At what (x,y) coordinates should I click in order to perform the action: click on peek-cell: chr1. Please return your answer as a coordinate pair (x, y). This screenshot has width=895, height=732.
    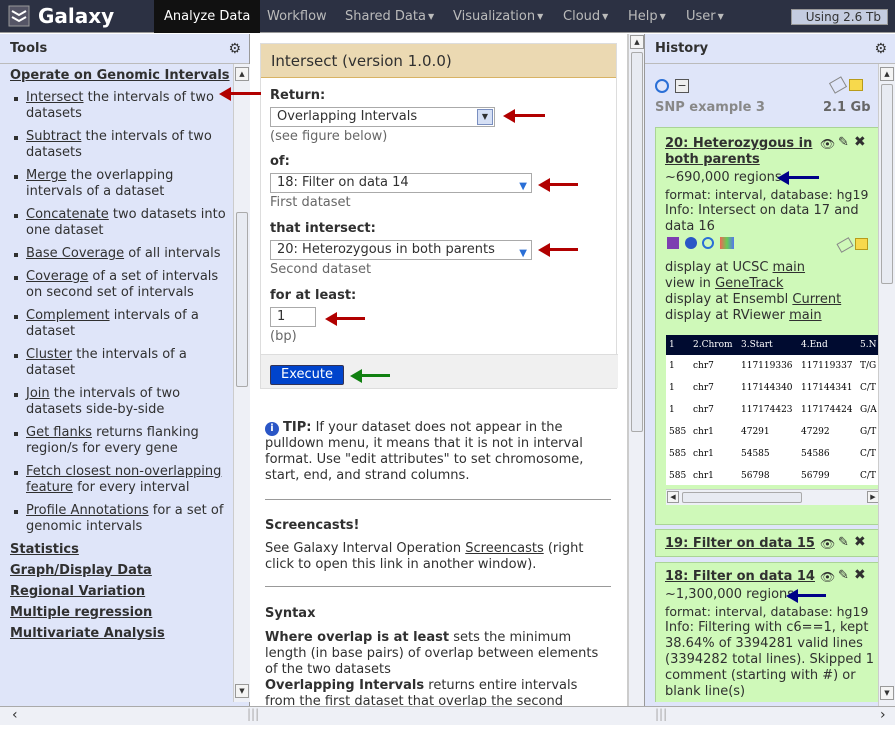
    Looking at the image, I should click on (703, 432).